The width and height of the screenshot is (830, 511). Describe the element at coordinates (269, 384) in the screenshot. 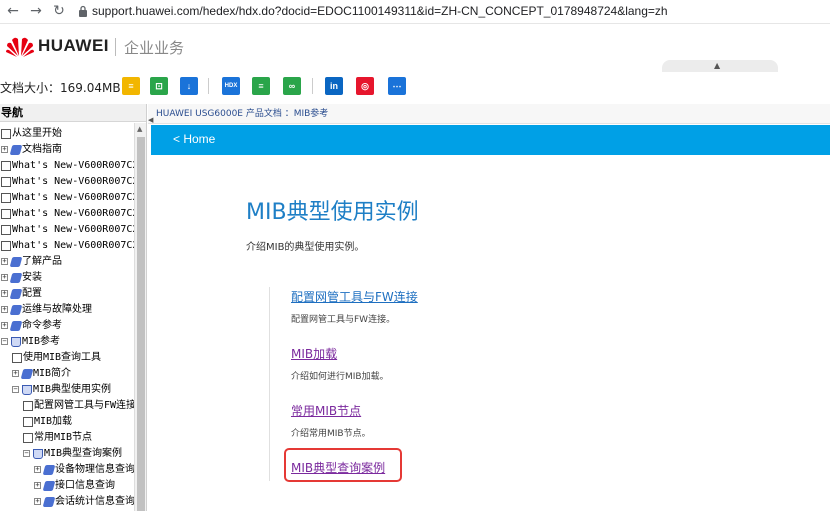

I see `links-divider` at that location.